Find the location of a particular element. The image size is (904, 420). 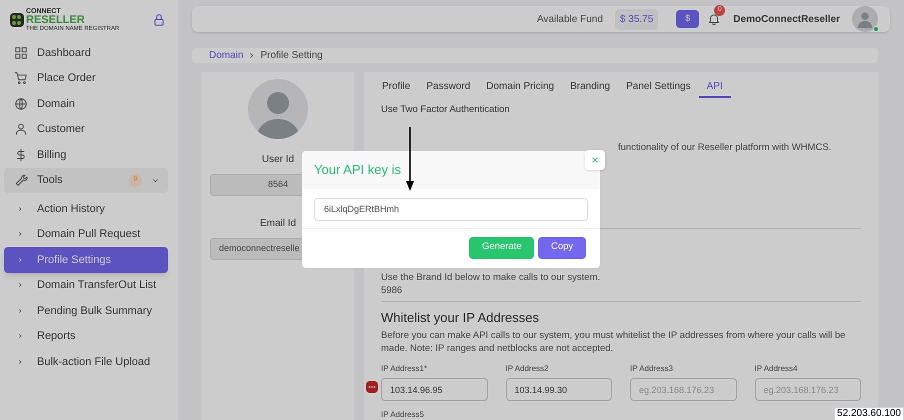

cart-icon is located at coordinates (21, 78).